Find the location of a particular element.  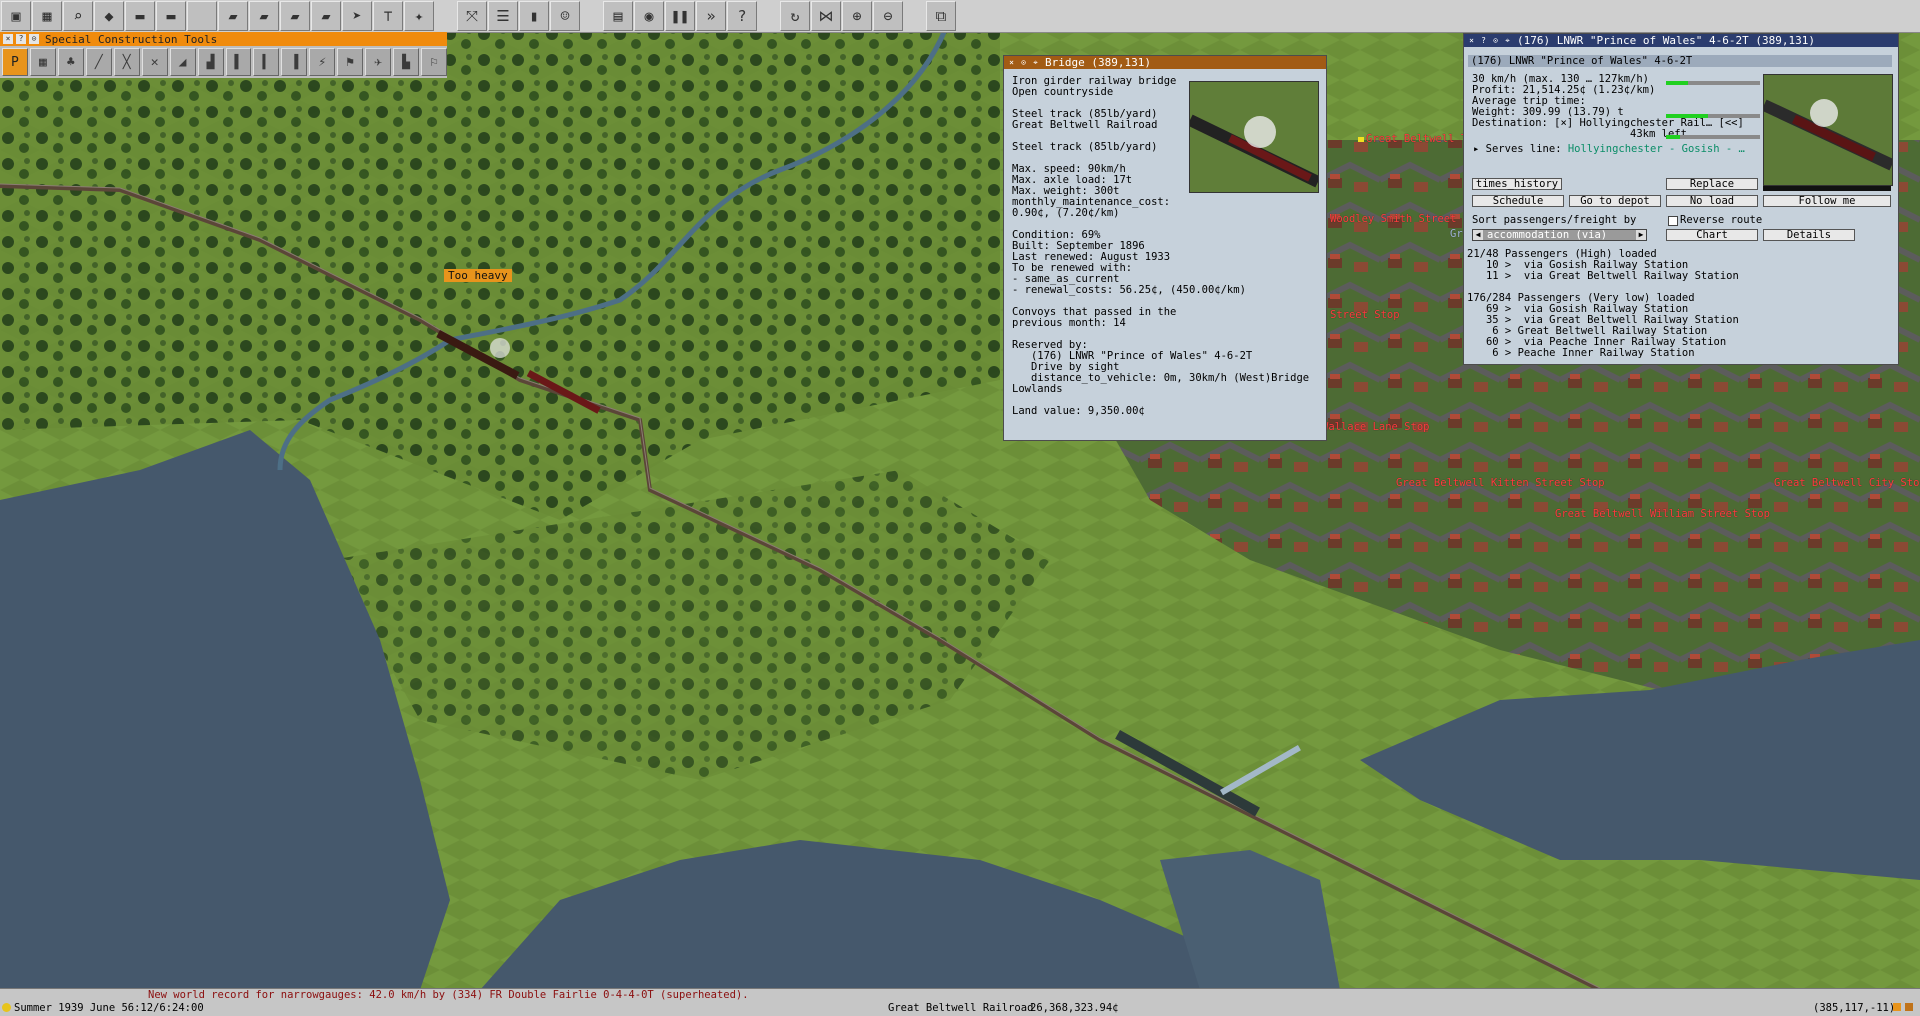

camera-icon: ◉ is located at coordinates (649, 16).